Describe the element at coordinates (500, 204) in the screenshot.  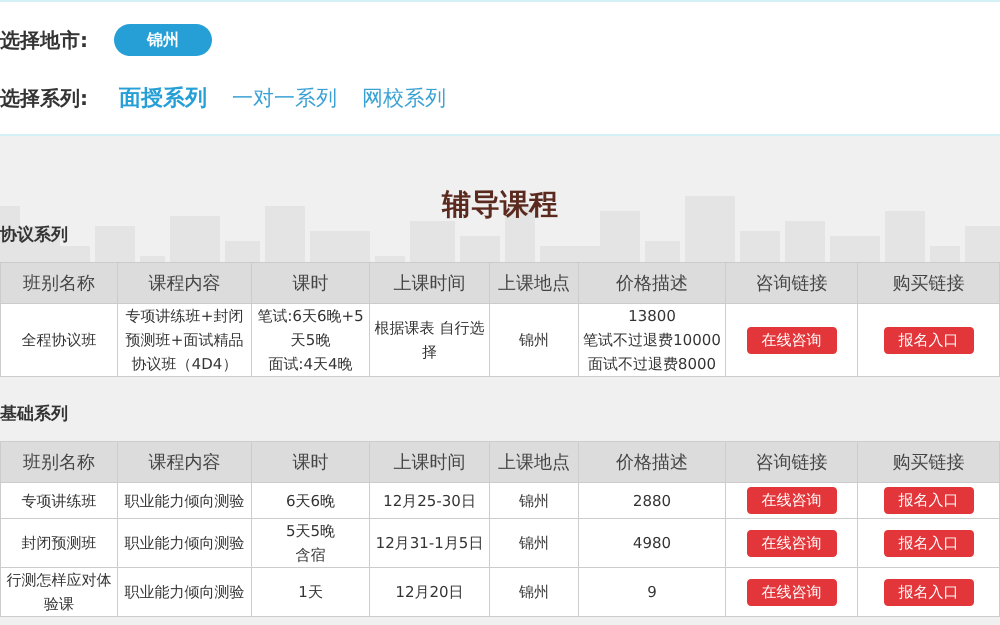
I see `page-title: 辅导课程` at that location.